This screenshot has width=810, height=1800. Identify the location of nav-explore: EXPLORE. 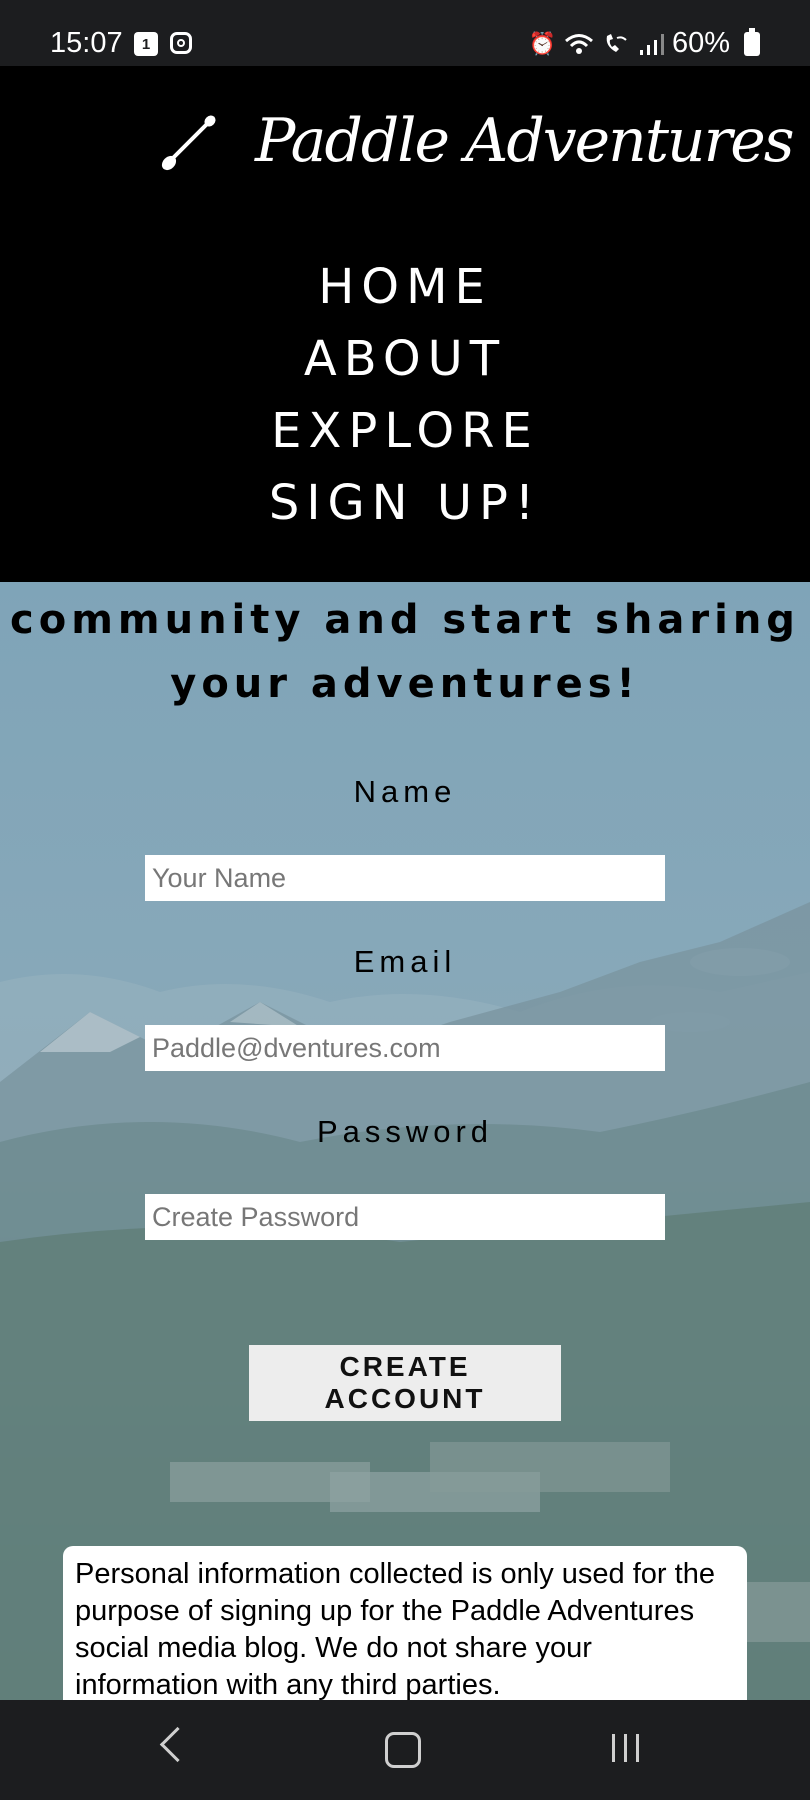
(405, 431).